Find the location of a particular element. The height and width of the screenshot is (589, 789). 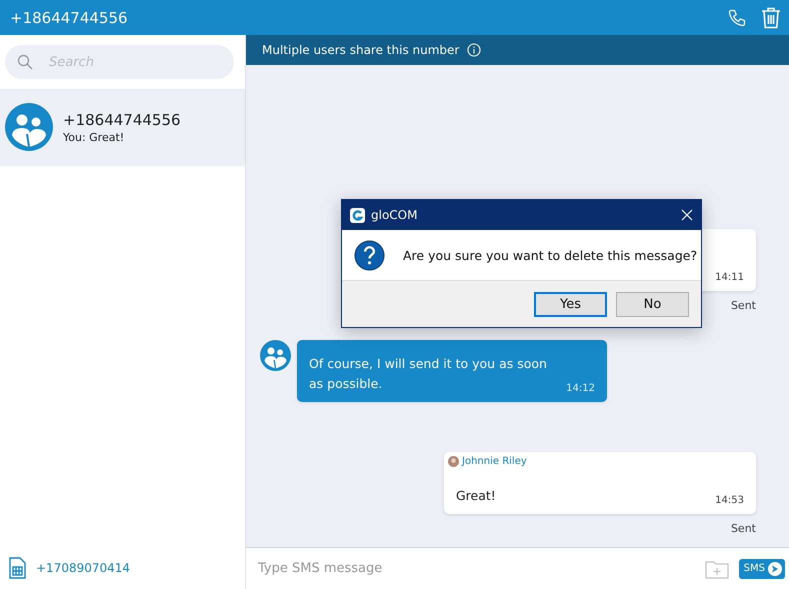

send-sms-button: SMS is located at coordinates (761, 568).